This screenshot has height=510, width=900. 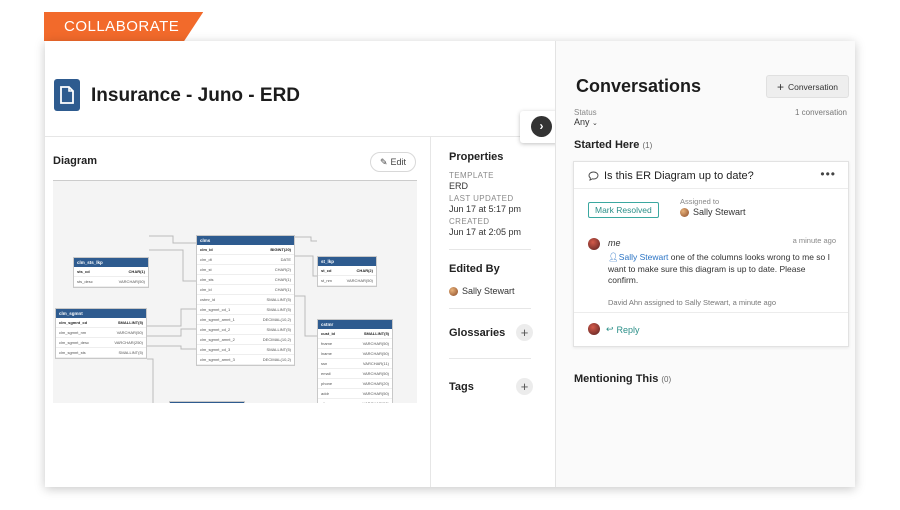 I want to click on erd-column-name: clm_id, so click(x=206, y=289).